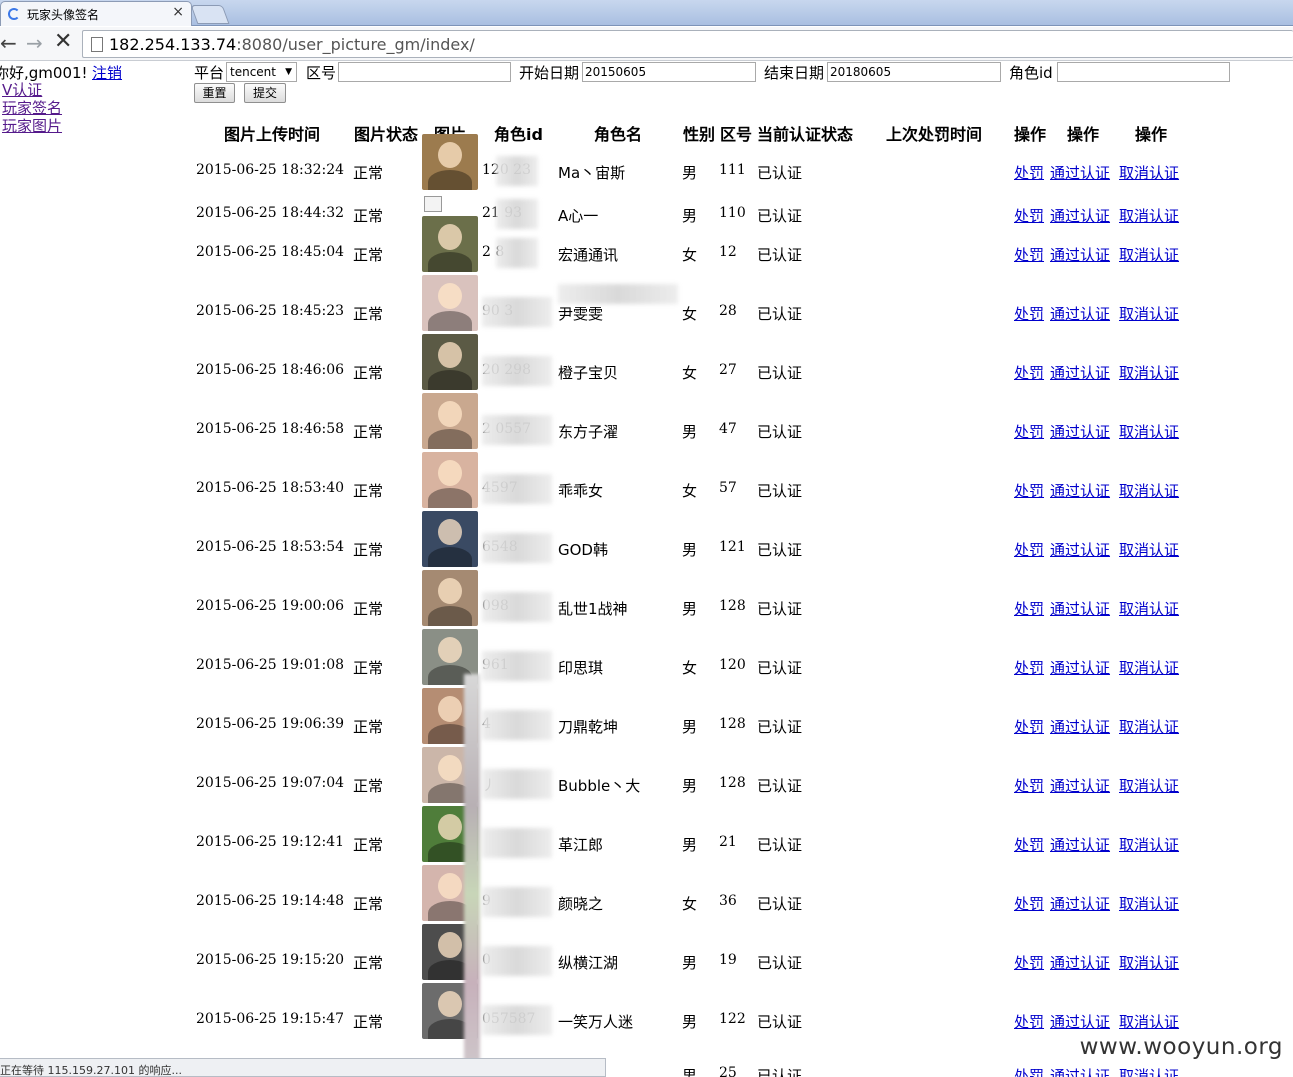 This screenshot has width=1293, height=1077. Describe the element at coordinates (261, 72) in the screenshot. I see `platform-select: tencent ▼` at that location.